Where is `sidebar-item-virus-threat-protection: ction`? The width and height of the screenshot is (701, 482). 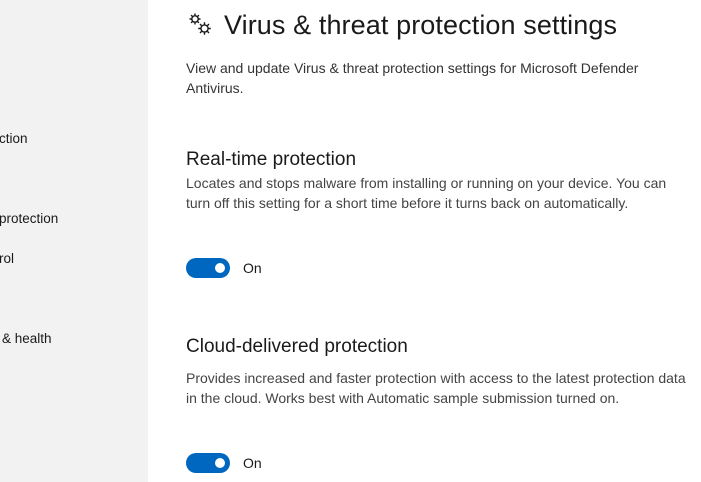
sidebar-item-virus-threat-protection: ction is located at coordinates (14, 138).